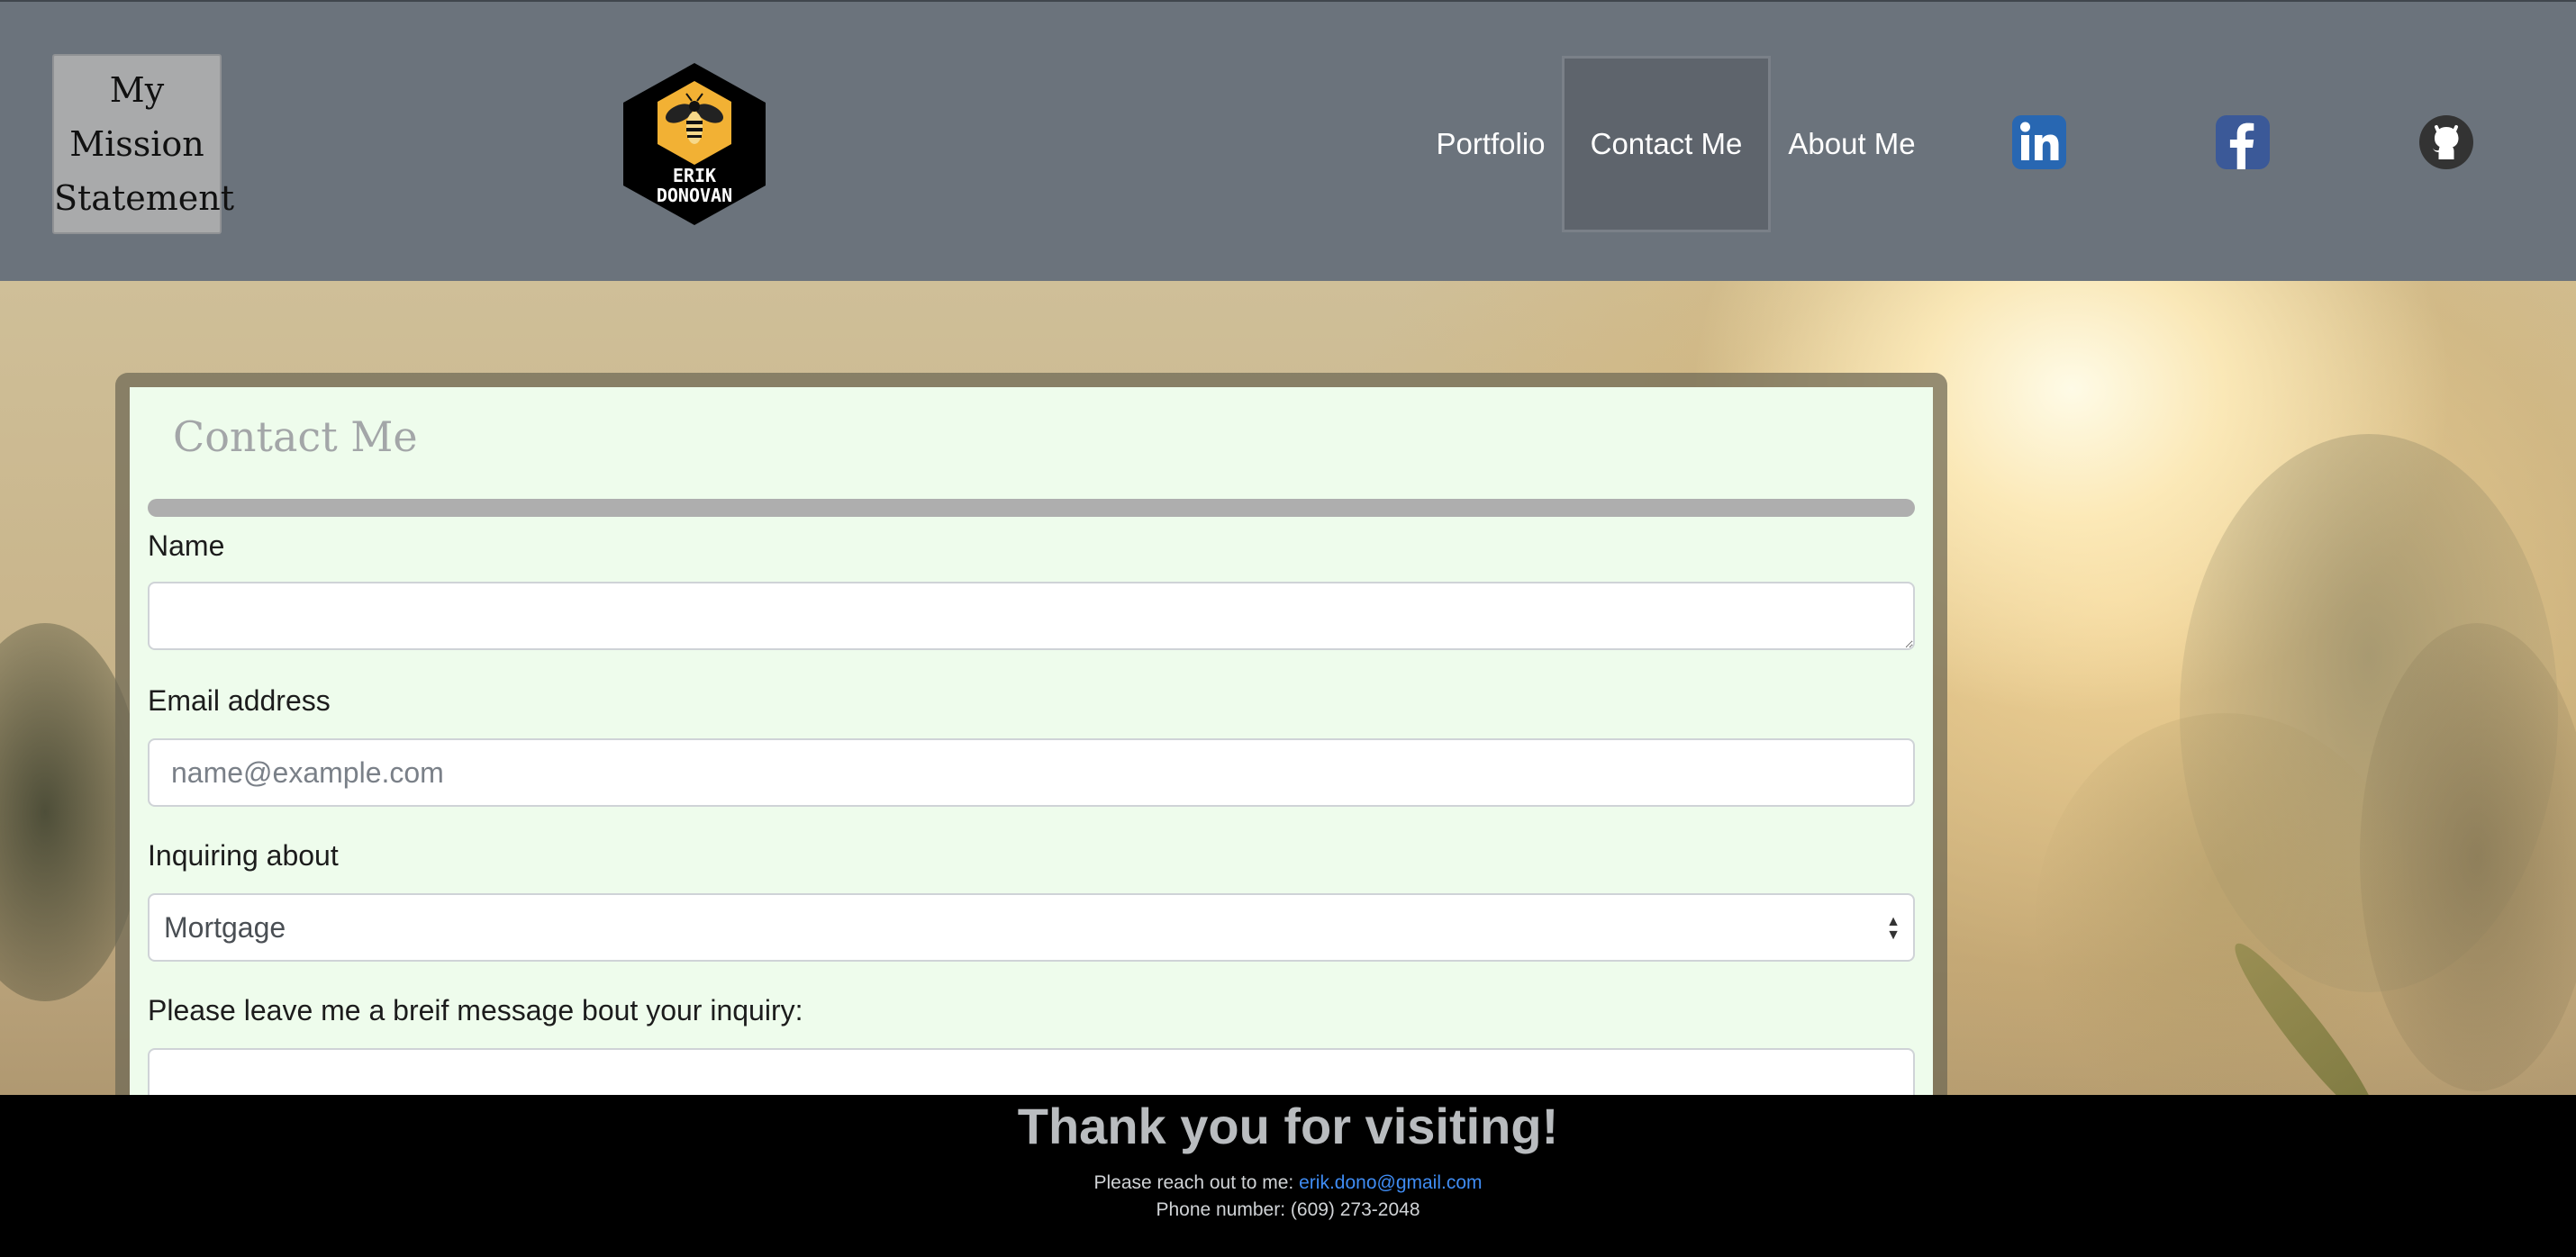  Describe the element at coordinates (2039, 142) in the screenshot. I see `linkedin-icon` at that location.